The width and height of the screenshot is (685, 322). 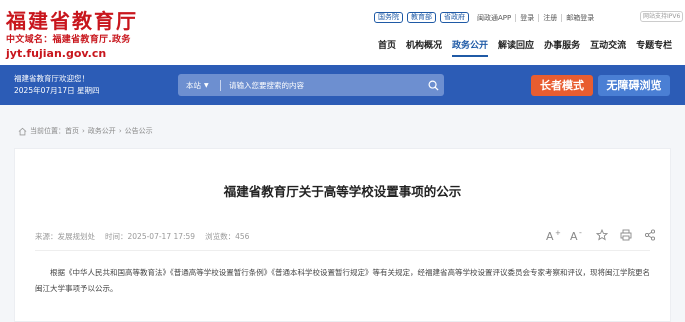 I want to click on nav-topics: 专题专栏, so click(x=654, y=46).